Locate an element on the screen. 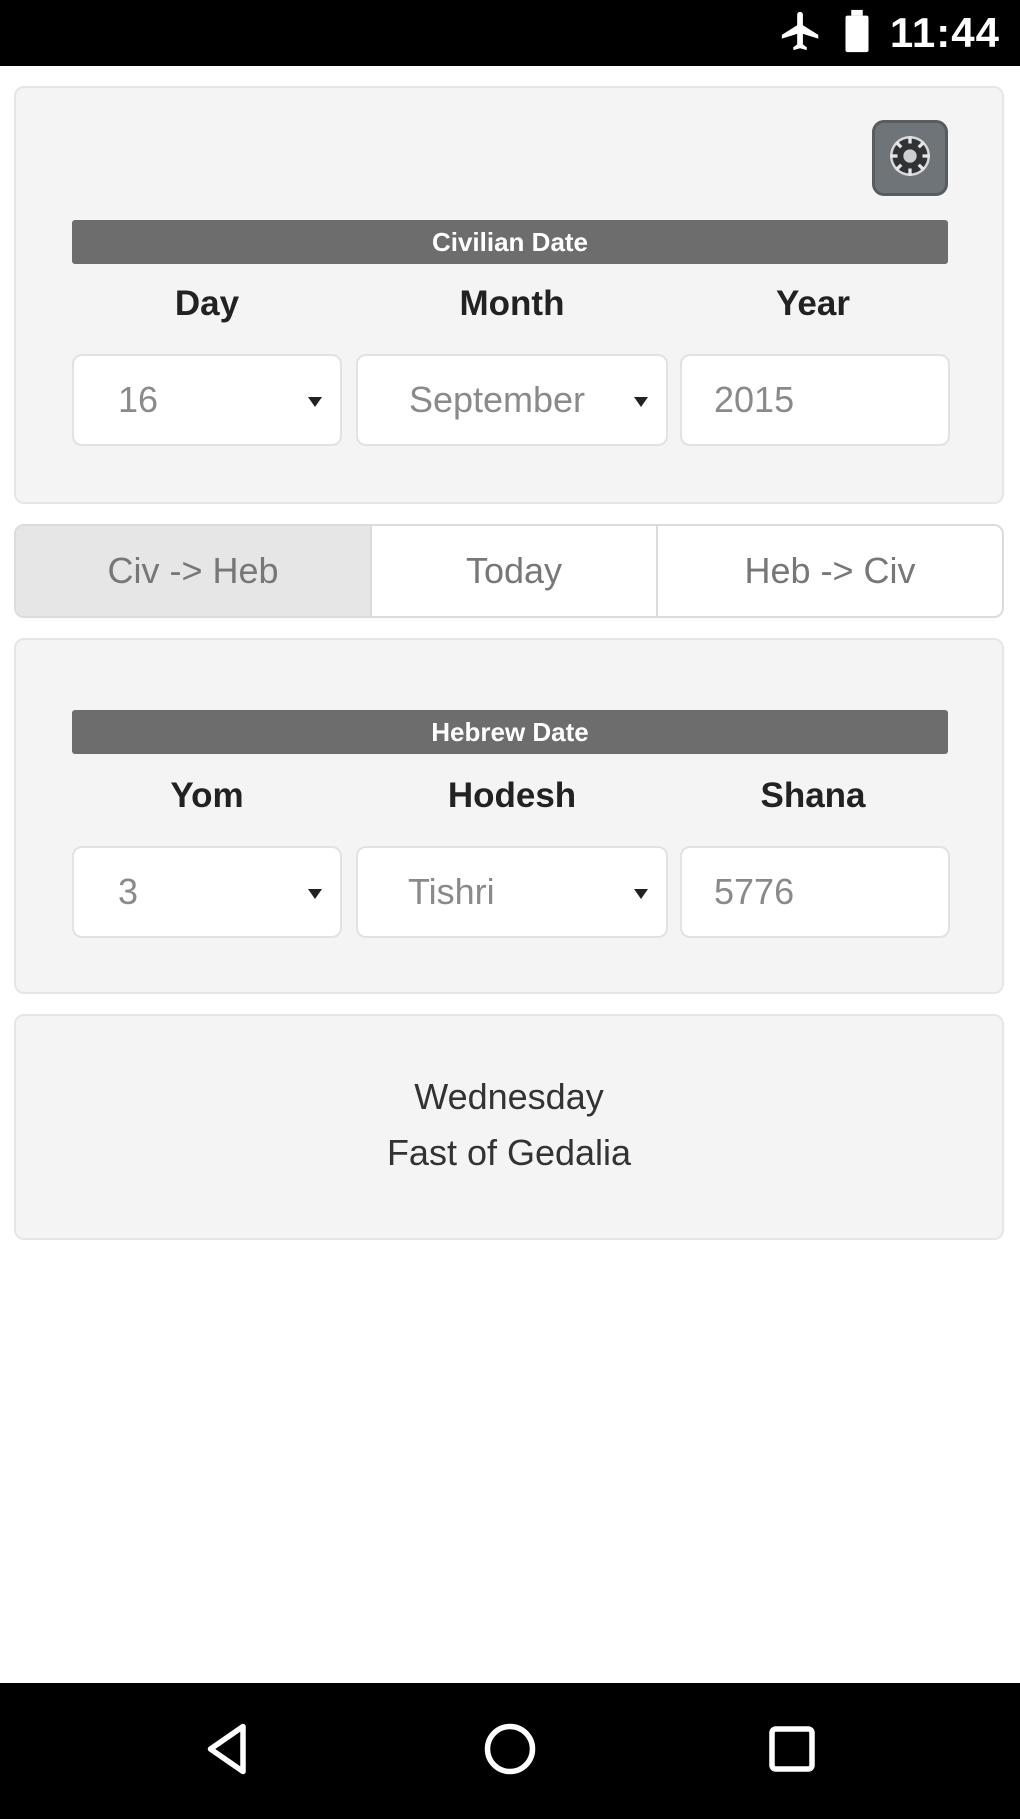 The image size is (1020, 1819). back-button is located at coordinates (228, 1751).